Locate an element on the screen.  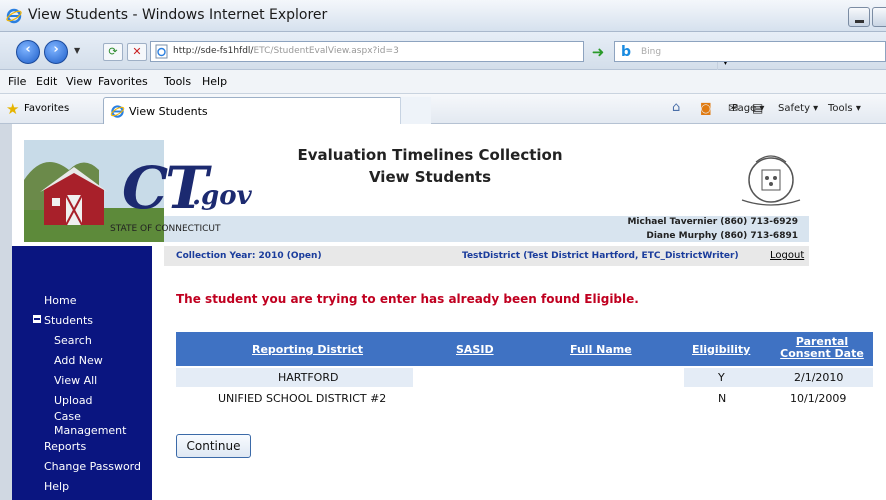
gov-logo-text: .gov is located at coordinates (222, 196).